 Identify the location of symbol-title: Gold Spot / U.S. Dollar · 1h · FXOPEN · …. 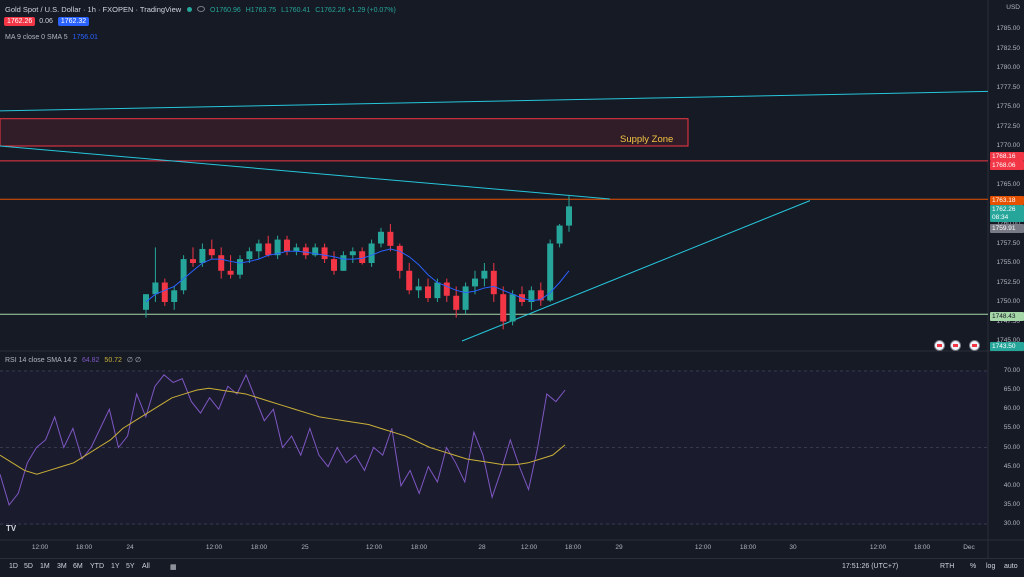
(93, 9).